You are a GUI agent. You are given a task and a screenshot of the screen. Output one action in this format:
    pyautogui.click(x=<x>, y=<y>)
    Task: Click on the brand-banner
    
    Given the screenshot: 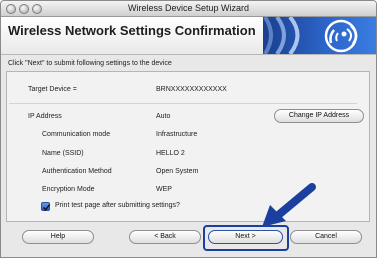 What is the action you would take?
    pyautogui.click(x=319, y=35)
    